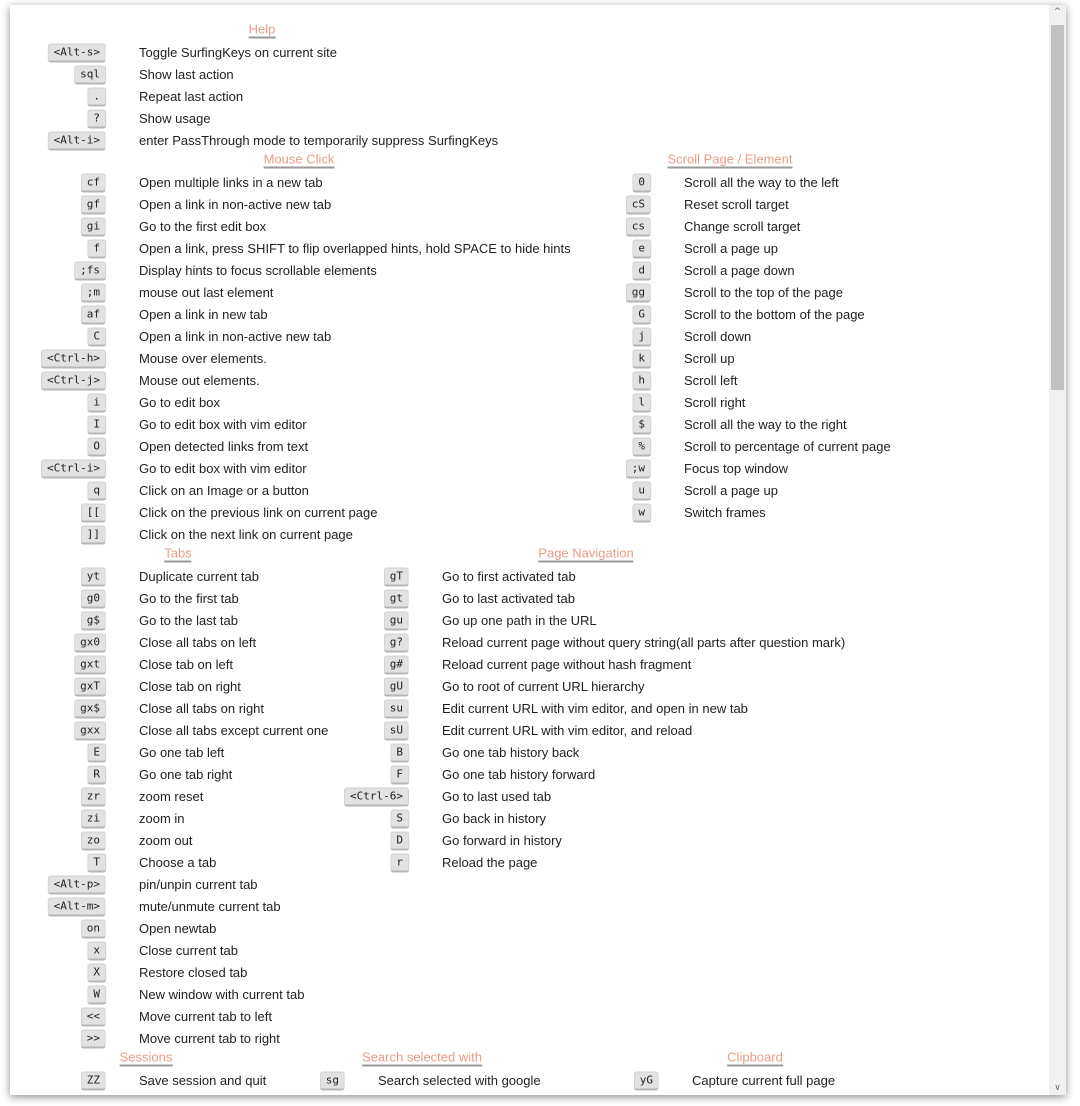  I want to click on shortcut-key: r, so click(399, 863).